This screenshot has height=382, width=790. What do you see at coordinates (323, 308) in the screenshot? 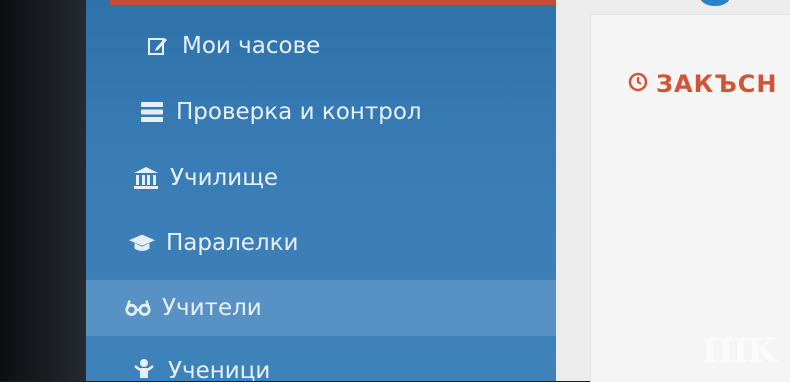
I see `sidebar-item-teachers: Учители` at bounding box center [323, 308].